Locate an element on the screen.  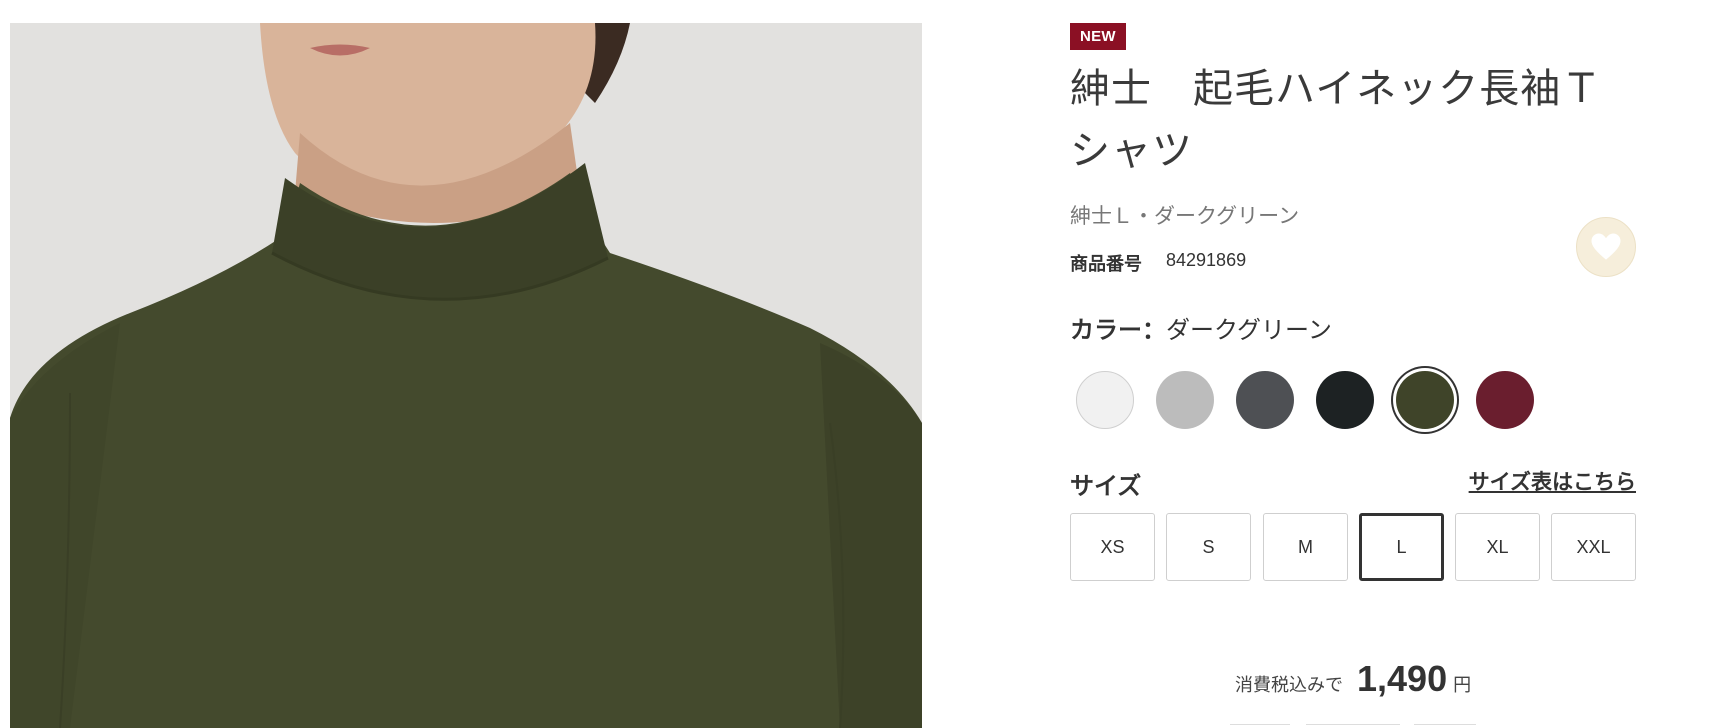
size-option-l: L is located at coordinates (1401, 547).